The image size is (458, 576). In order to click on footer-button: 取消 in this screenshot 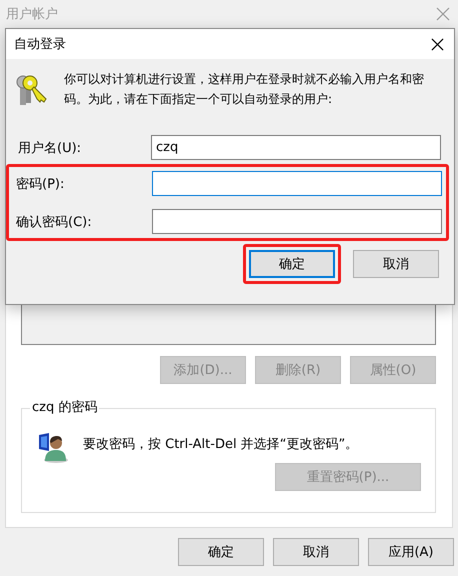, I will do `click(316, 552)`.